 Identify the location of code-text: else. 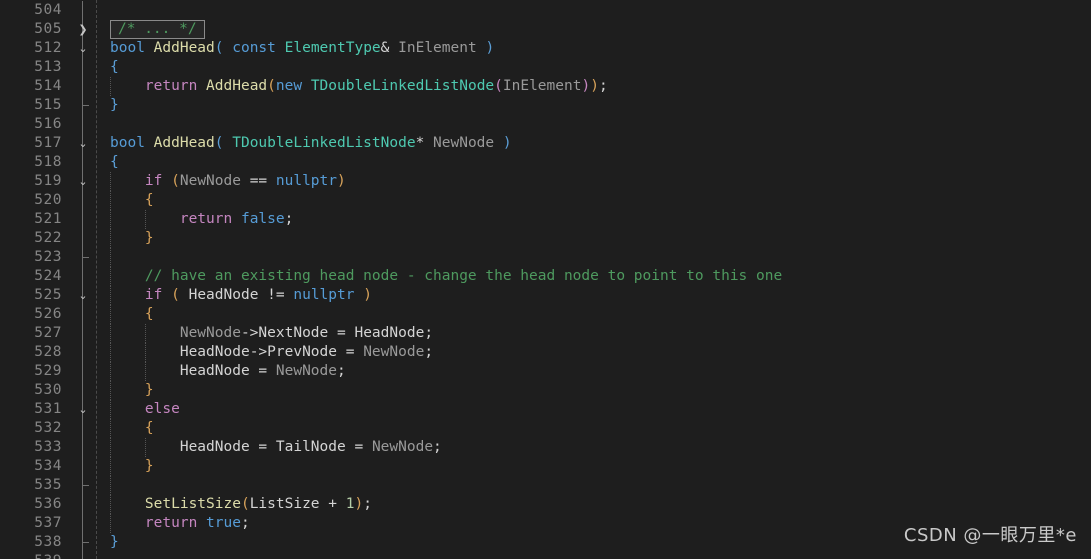
(145, 409).